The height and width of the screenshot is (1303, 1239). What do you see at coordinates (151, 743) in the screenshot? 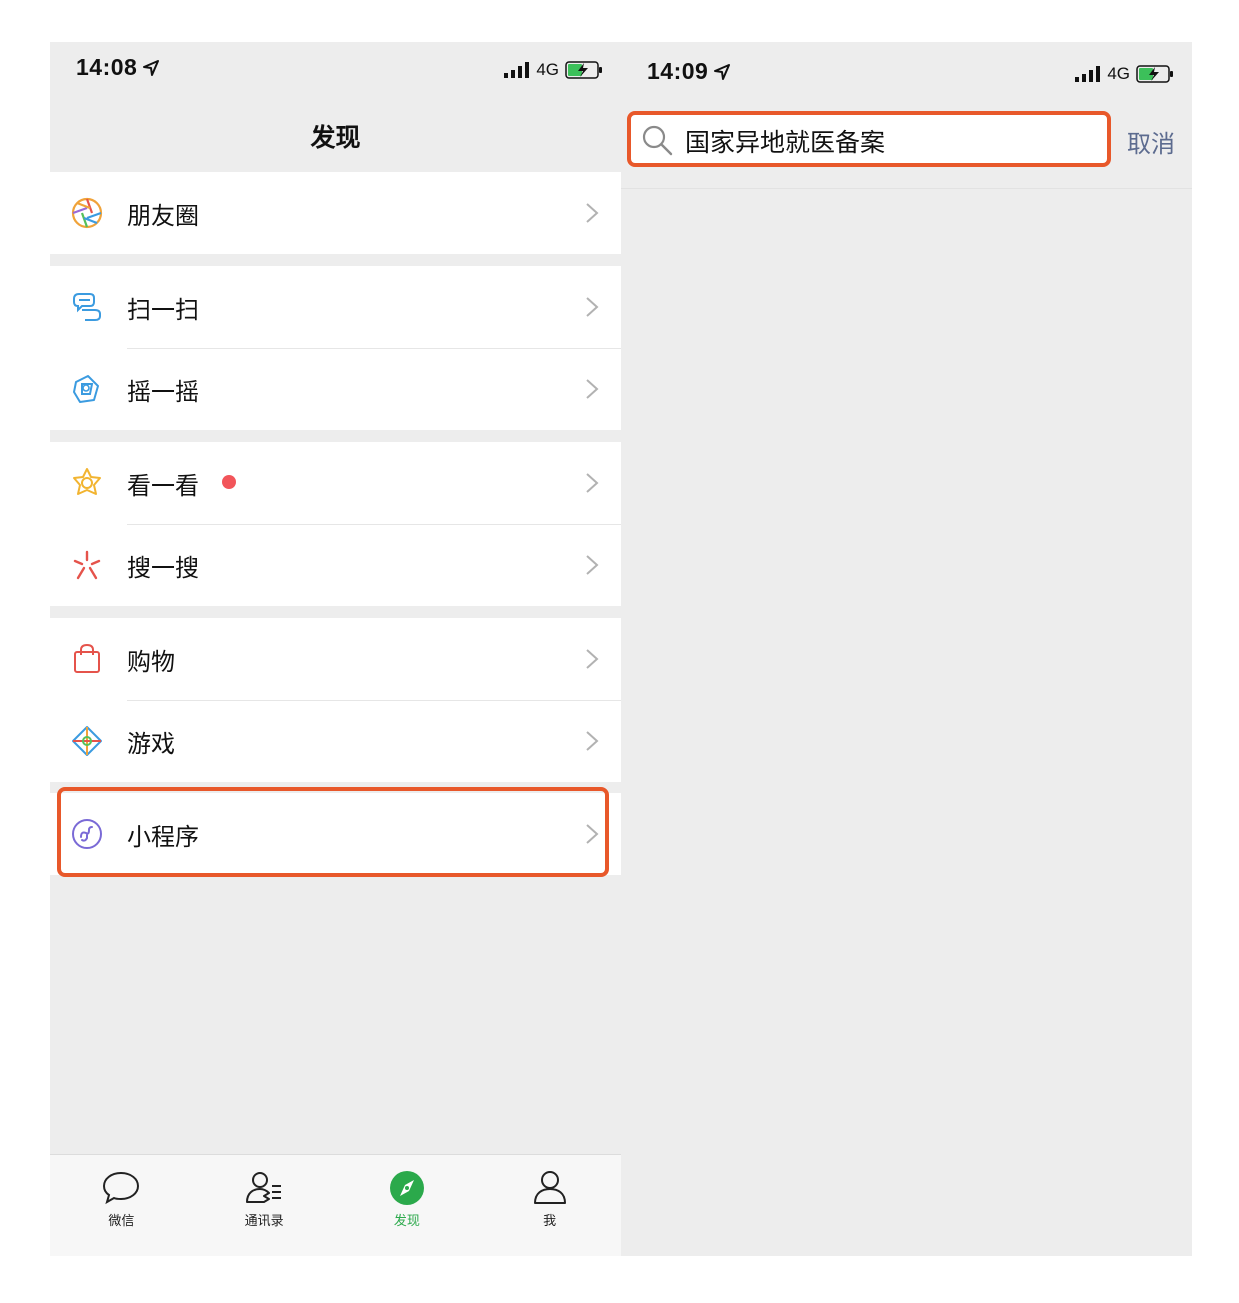
I see `menu-item-label: 游戏` at bounding box center [151, 743].